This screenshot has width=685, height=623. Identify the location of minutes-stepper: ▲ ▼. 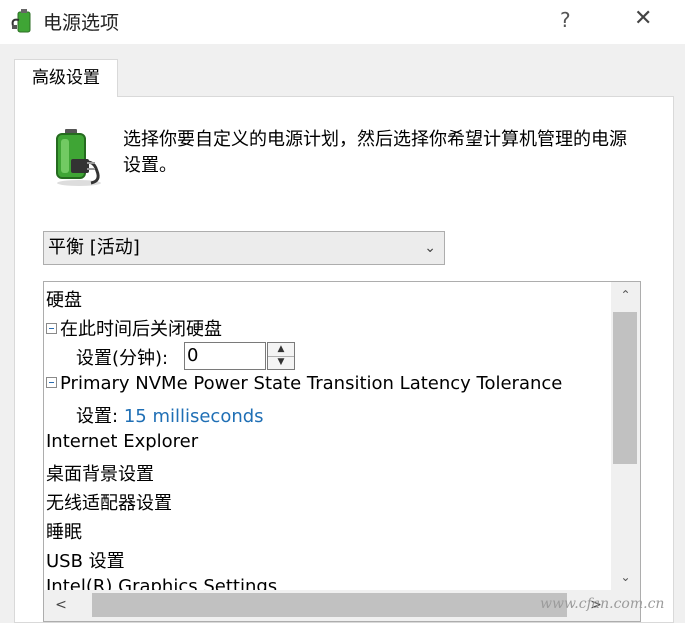
(281, 356).